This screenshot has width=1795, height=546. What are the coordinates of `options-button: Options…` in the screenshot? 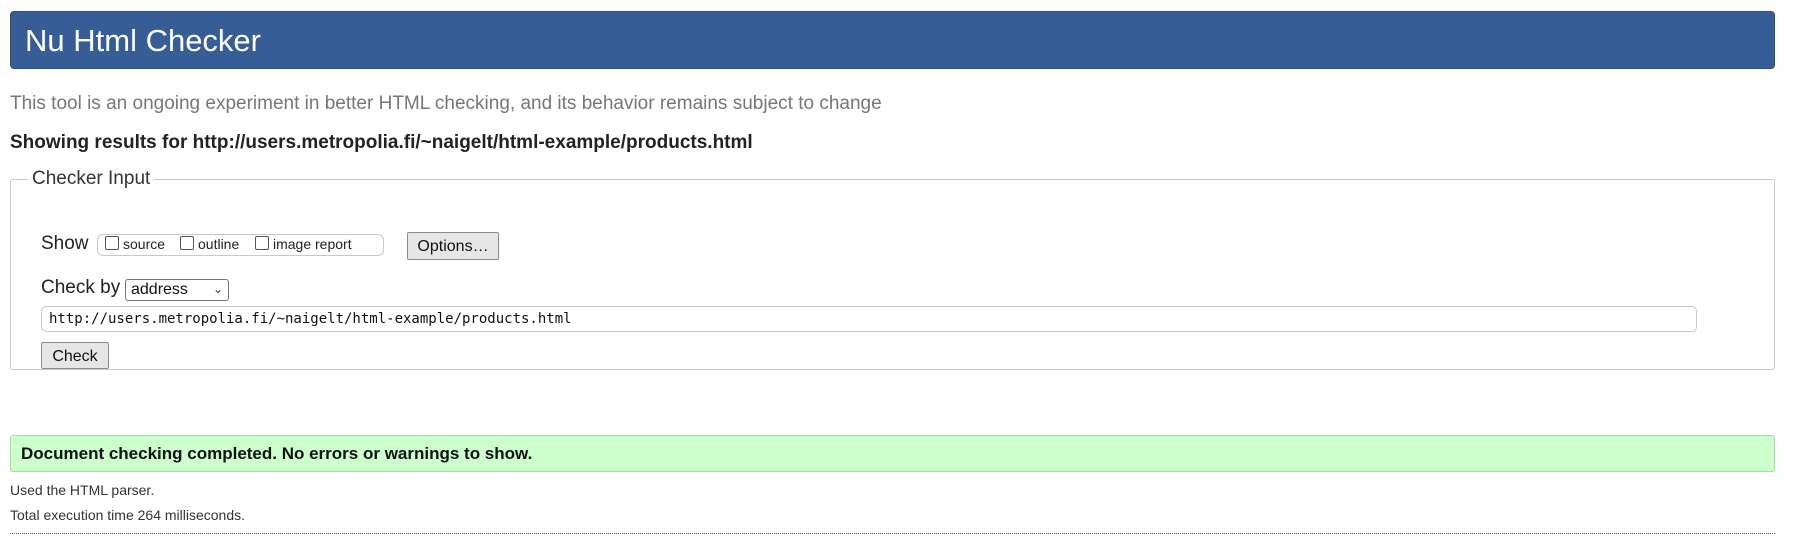 It's located at (453, 246).